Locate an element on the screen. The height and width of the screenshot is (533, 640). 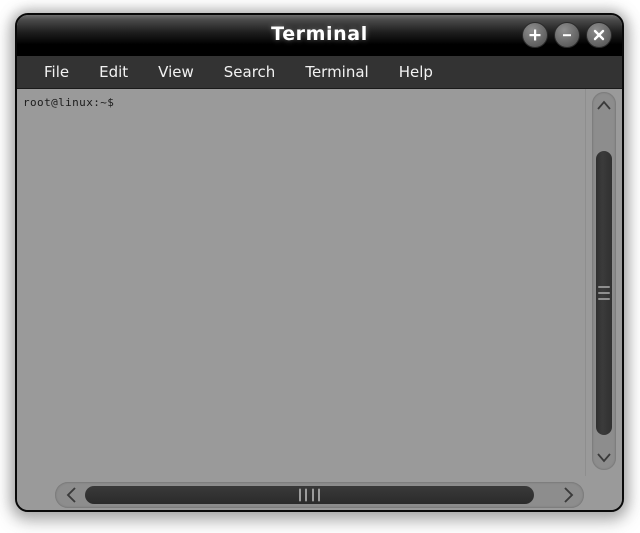
vertical-scrollbar-grip is located at coordinates (604, 293).